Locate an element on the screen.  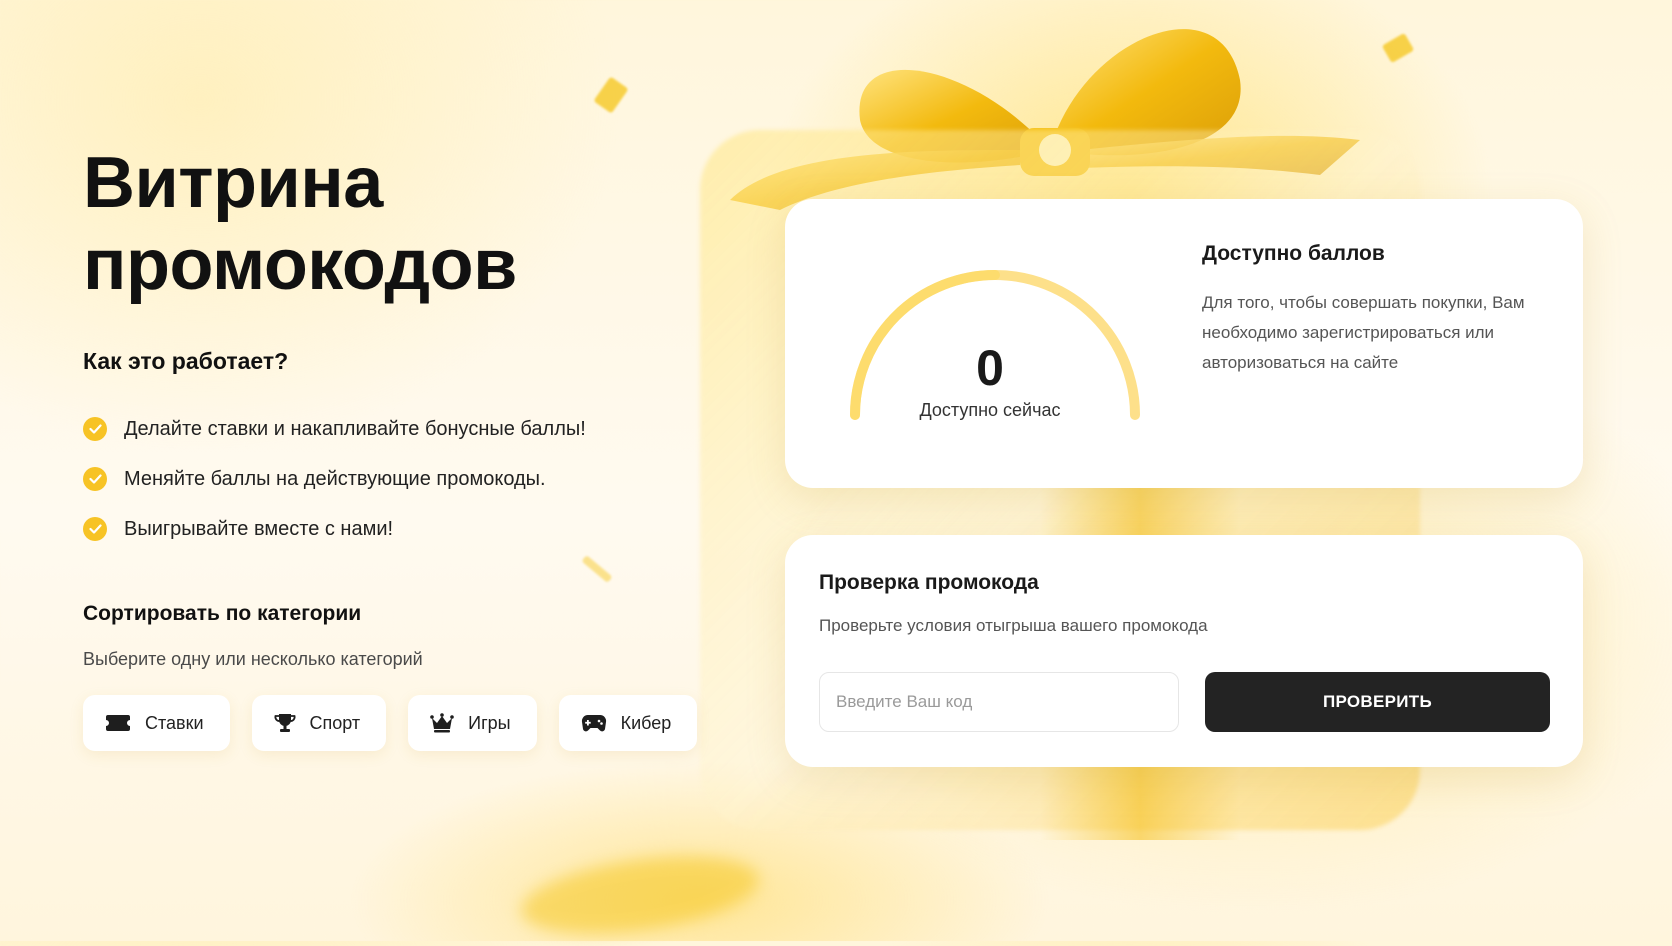
gamepad-icon is located at coordinates (593, 723).